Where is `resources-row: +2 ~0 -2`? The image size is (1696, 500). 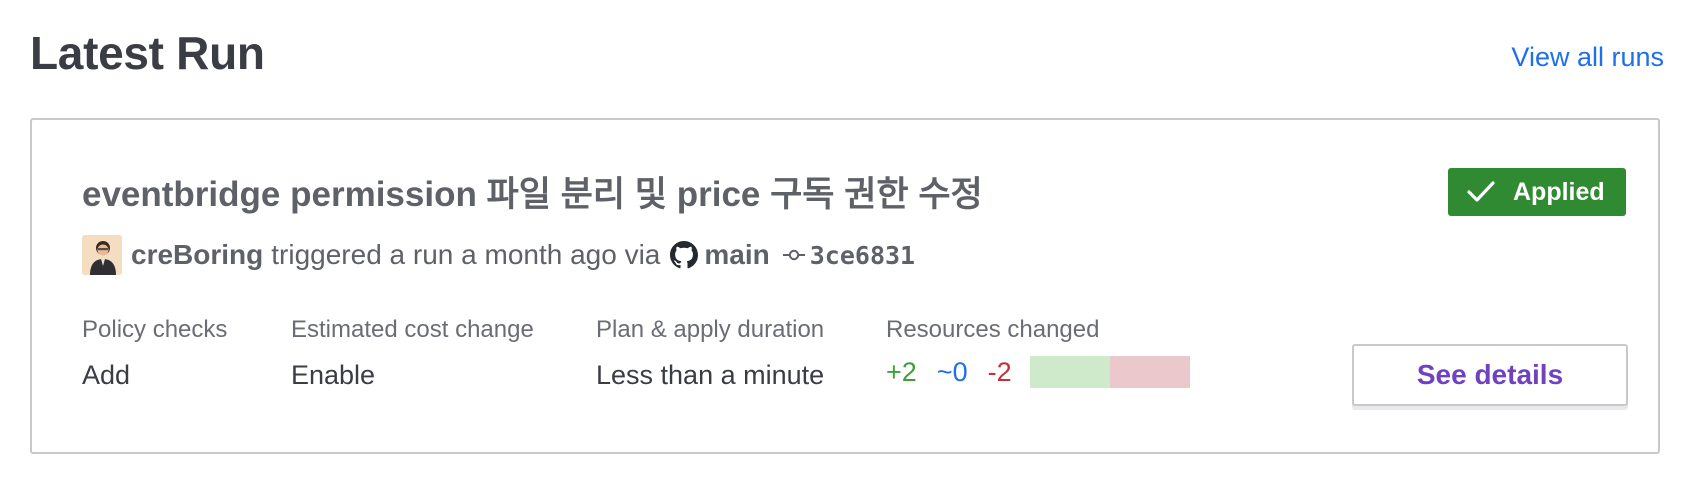
resources-row: +2 ~0 -2 is located at coordinates (1038, 372).